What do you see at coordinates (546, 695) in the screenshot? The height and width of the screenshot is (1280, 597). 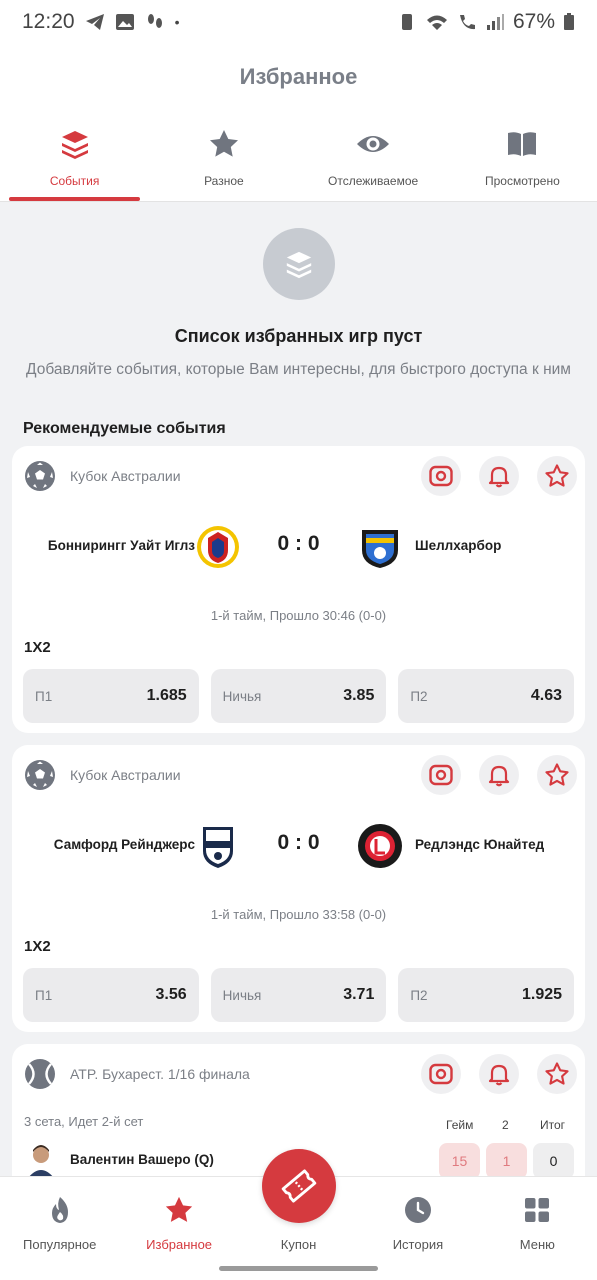 I see `odd-value: 4.63` at bounding box center [546, 695].